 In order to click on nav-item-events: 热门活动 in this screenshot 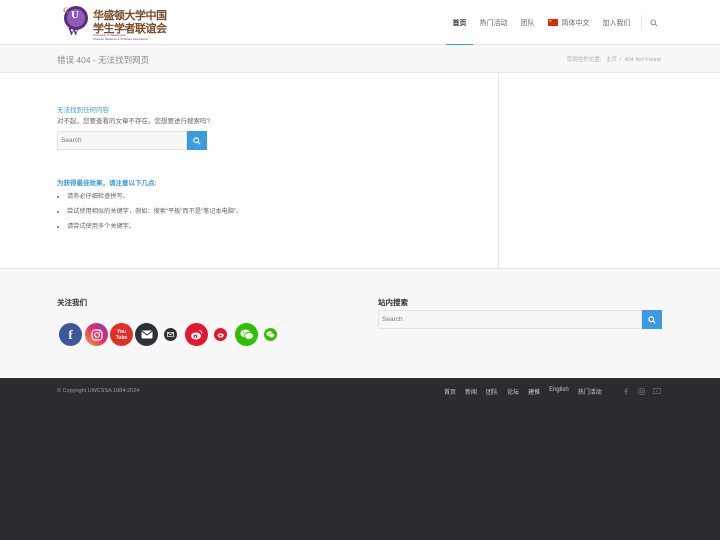, I will do `click(493, 22)`.